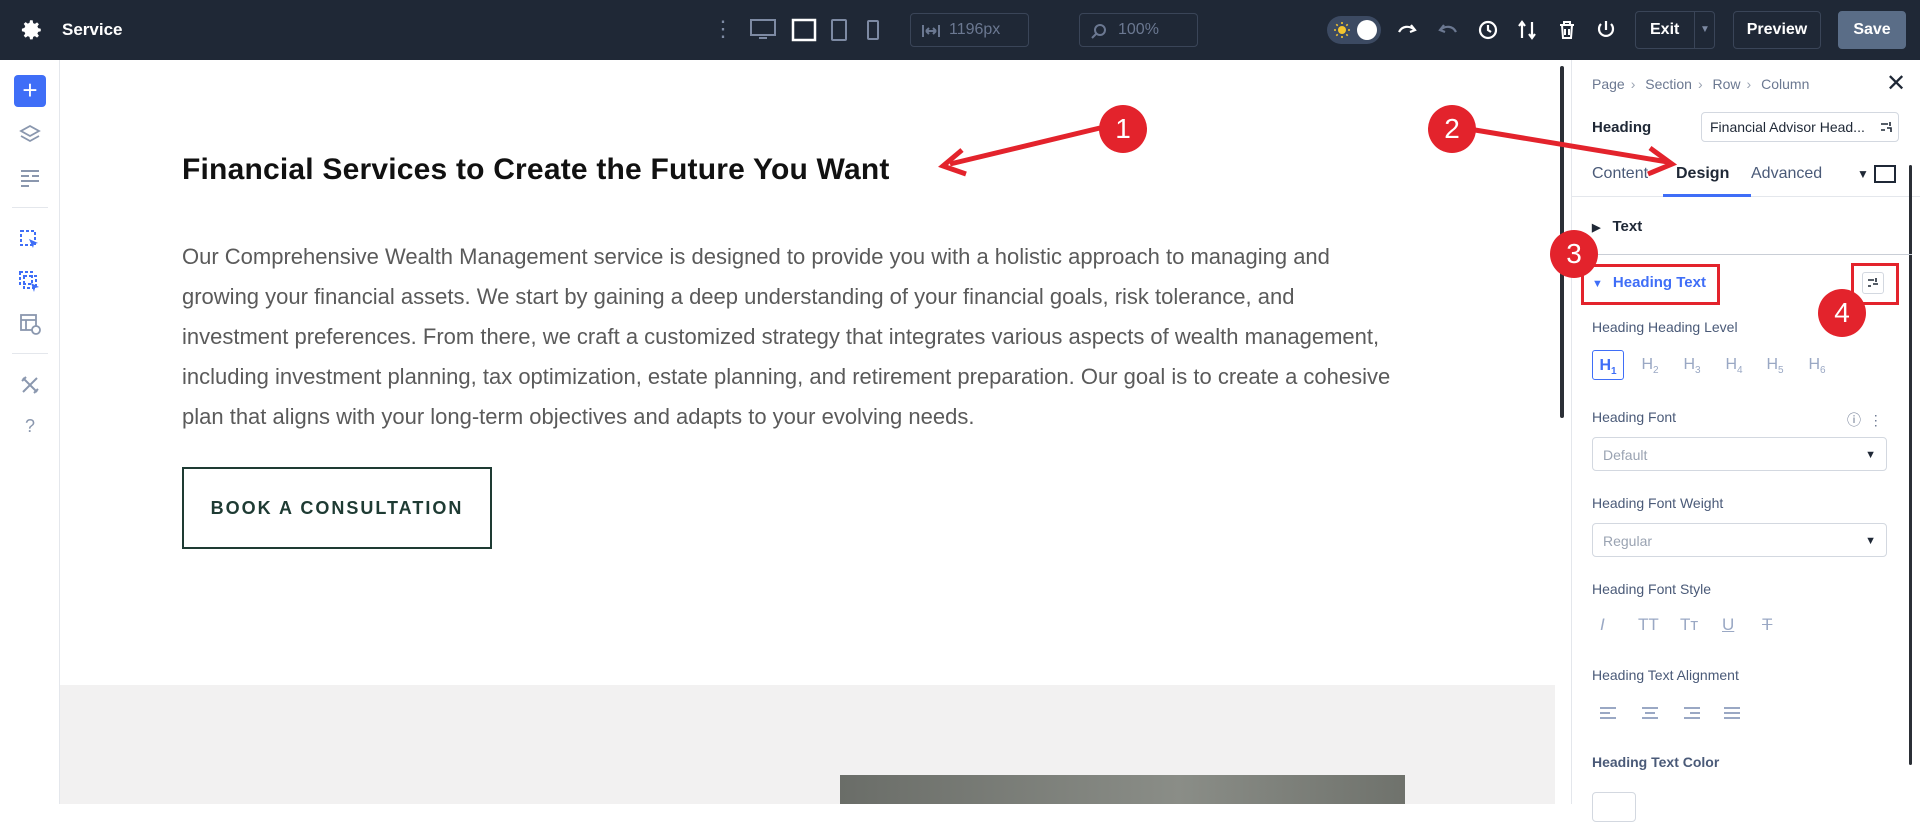 The image size is (1920, 822). I want to click on layout-icon, so click(30, 178).